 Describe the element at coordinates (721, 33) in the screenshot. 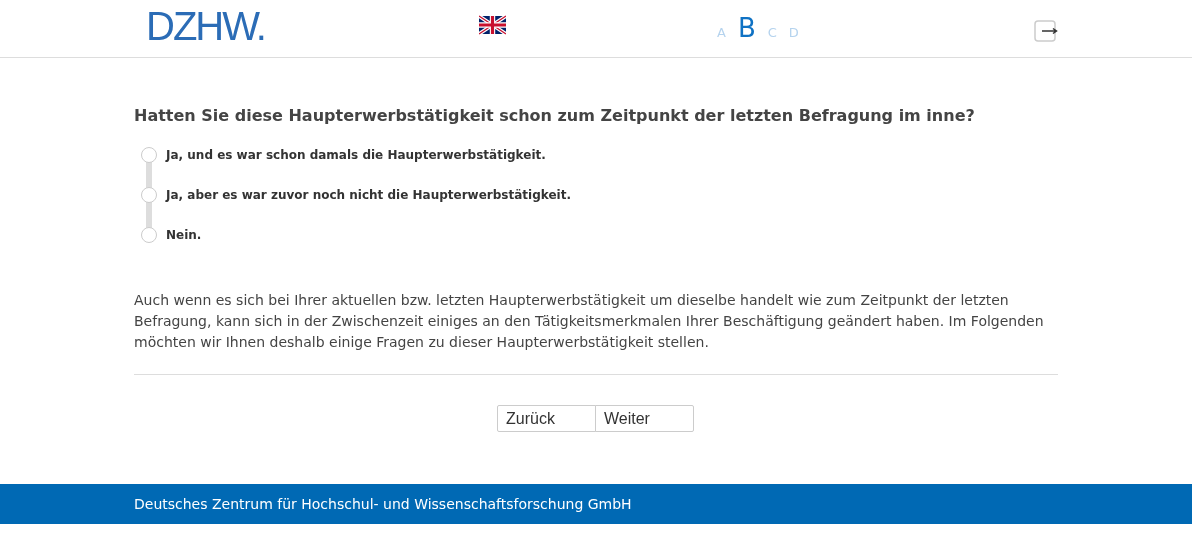

I see `step-indicator: A` at that location.